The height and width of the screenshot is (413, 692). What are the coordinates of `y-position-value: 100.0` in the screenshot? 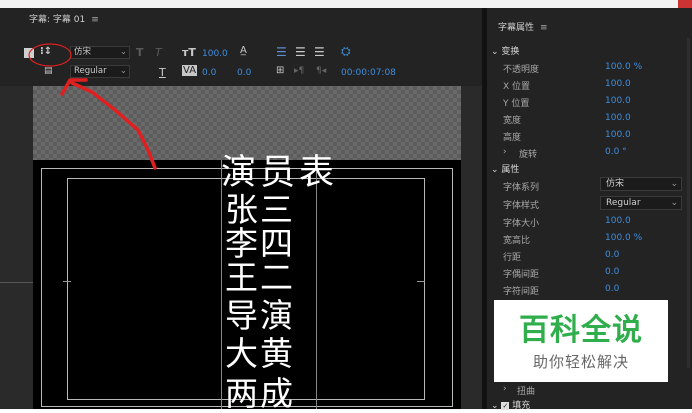 It's located at (618, 101).